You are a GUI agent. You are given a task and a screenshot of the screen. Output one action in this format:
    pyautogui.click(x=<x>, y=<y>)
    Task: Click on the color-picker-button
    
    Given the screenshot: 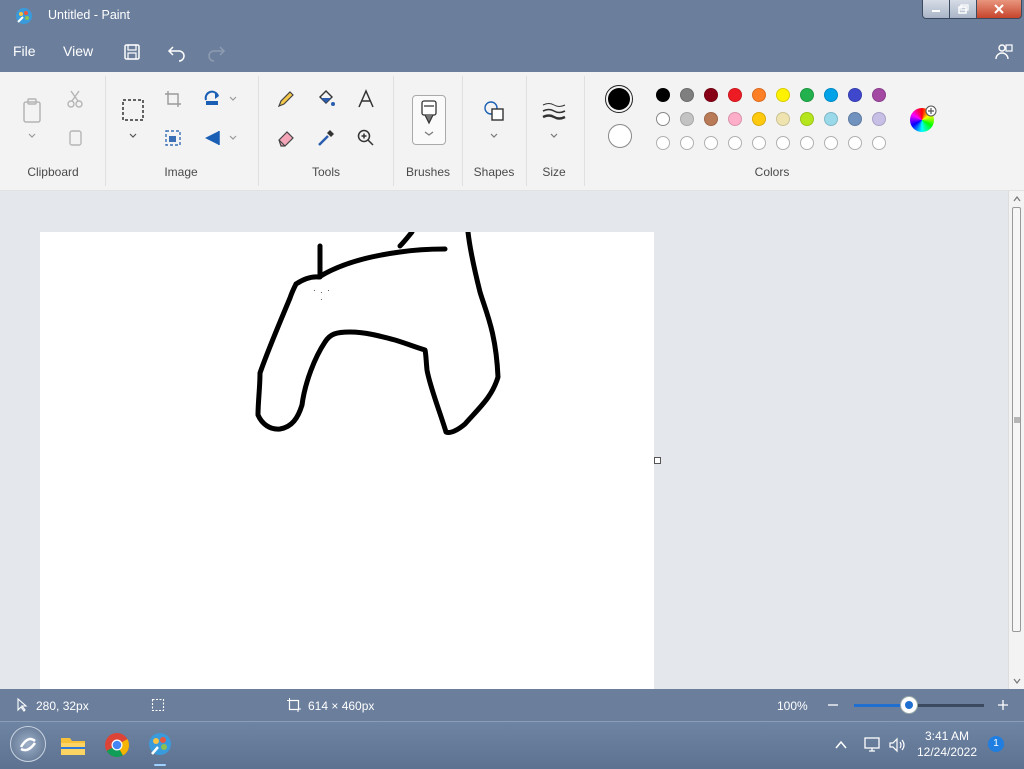 What is the action you would take?
    pyautogui.click(x=326, y=138)
    